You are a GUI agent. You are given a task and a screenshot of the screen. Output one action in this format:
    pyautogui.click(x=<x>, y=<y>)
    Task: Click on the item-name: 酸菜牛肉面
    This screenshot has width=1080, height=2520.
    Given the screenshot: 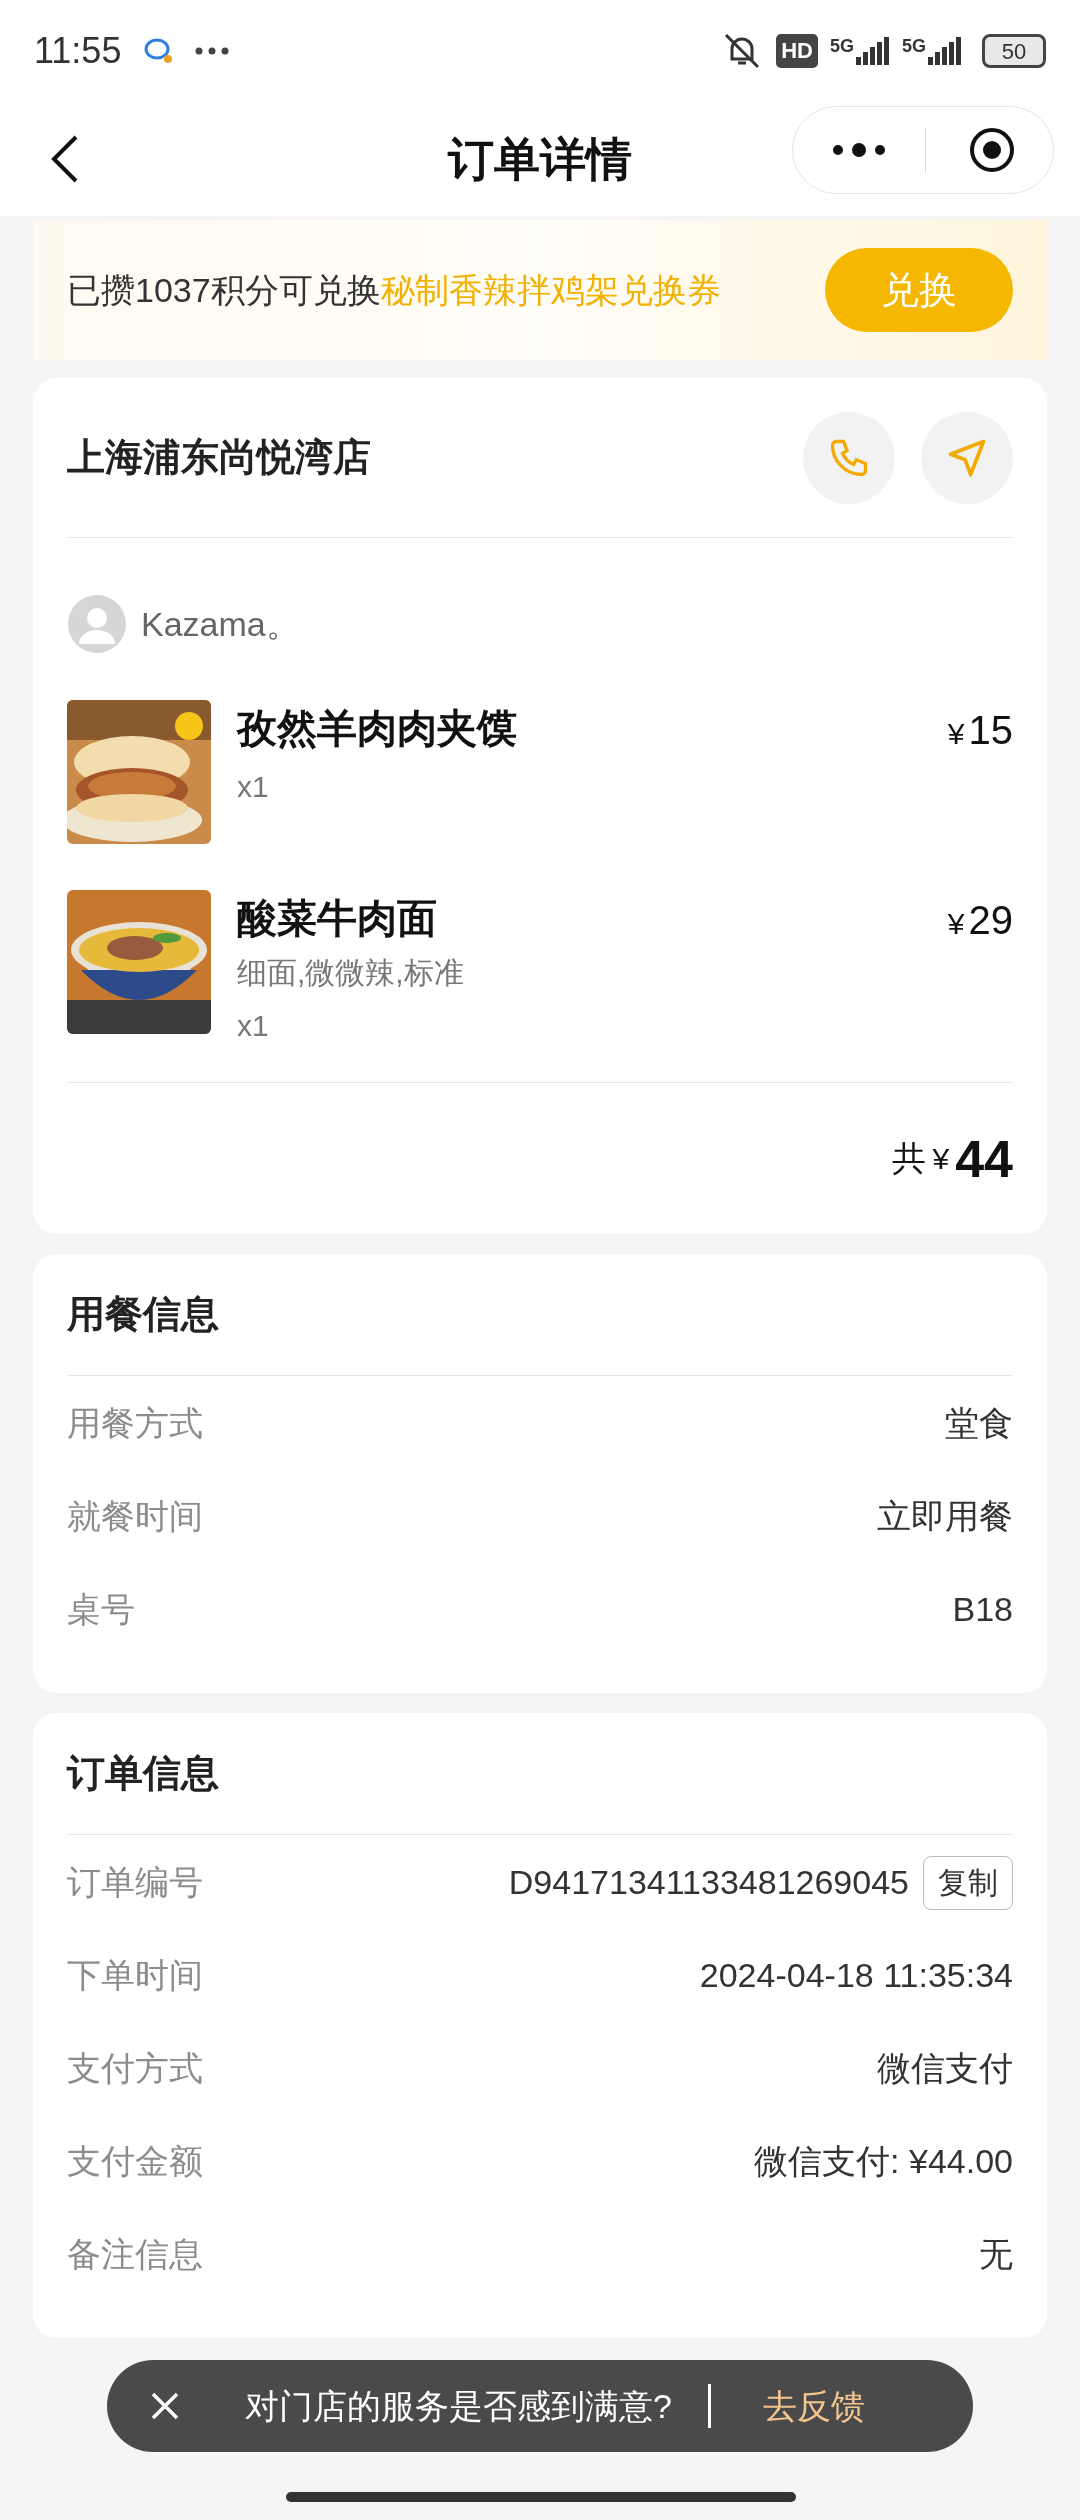 What is the action you would take?
    pyautogui.click(x=337, y=918)
    